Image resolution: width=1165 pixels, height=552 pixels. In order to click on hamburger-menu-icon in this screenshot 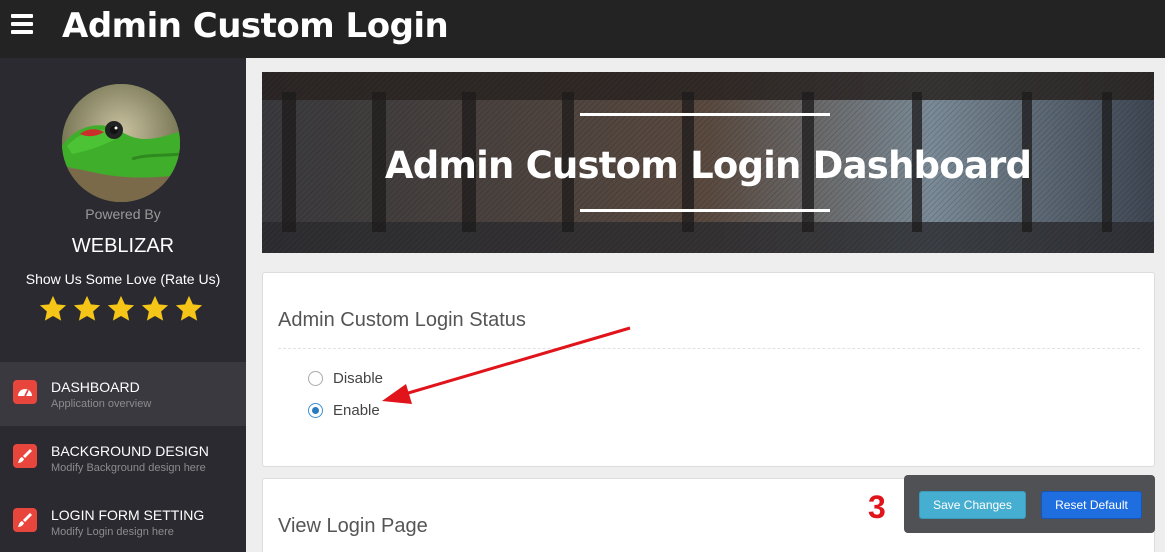, I will do `click(22, 24)`.